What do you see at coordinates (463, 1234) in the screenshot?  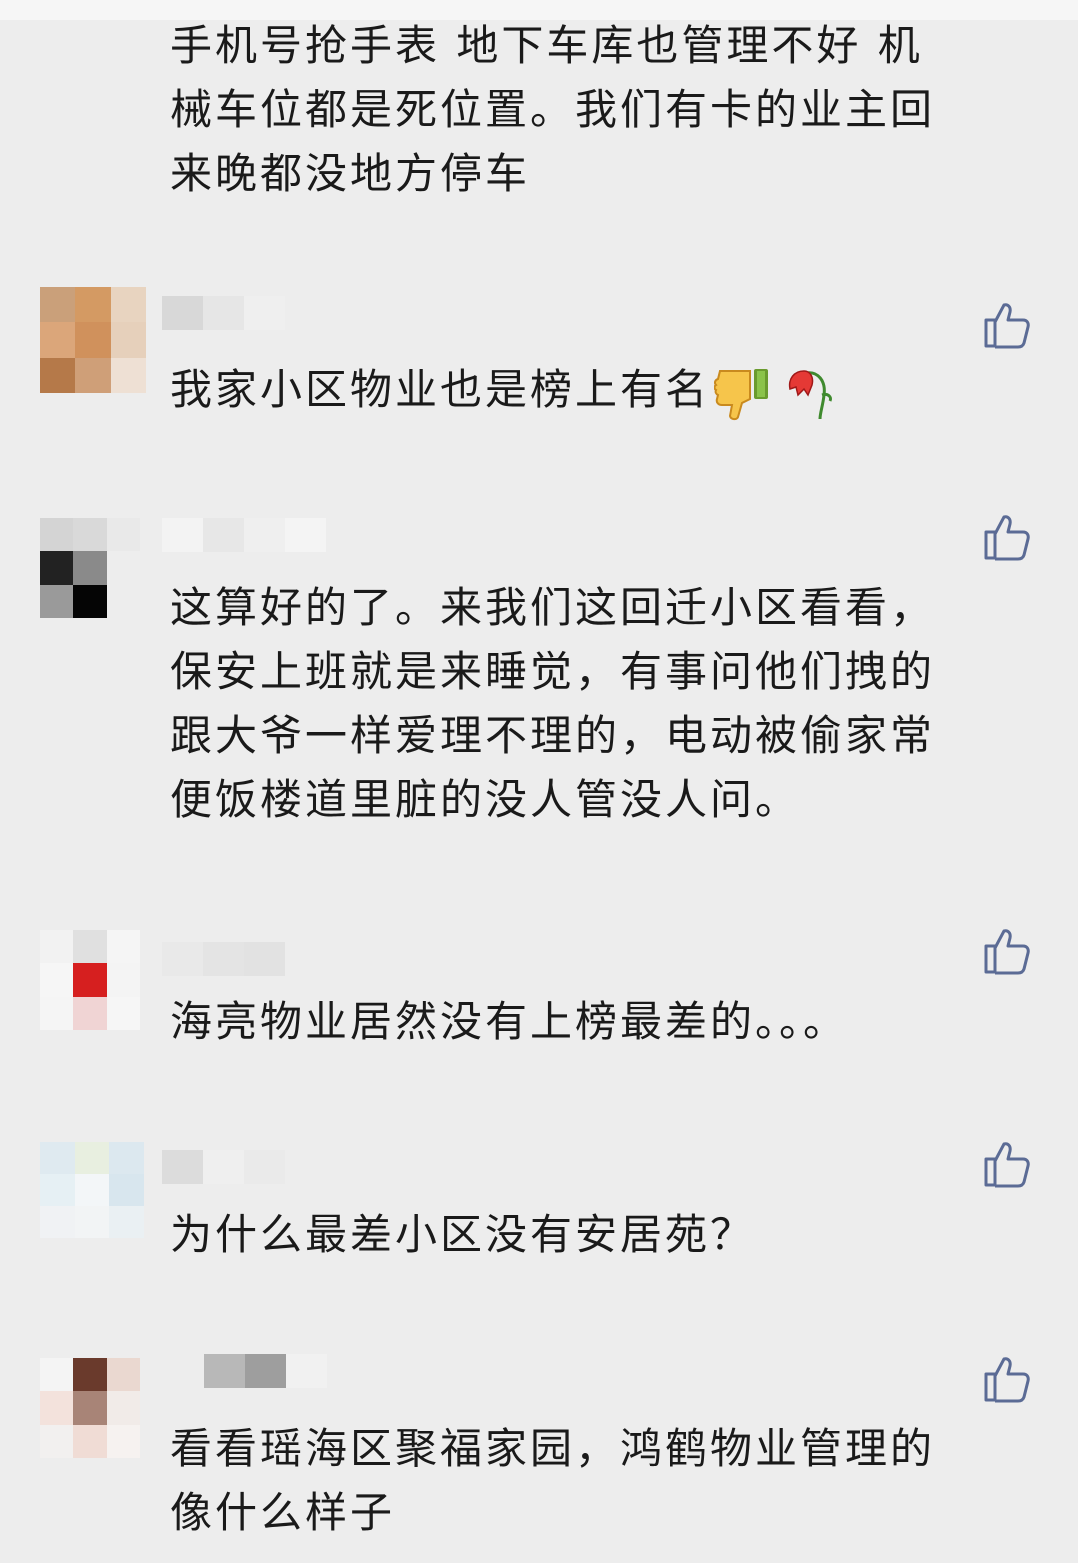 I see `comment-text: 为什么最差小区没有安居苑？` at bounding box center [463, 1234].